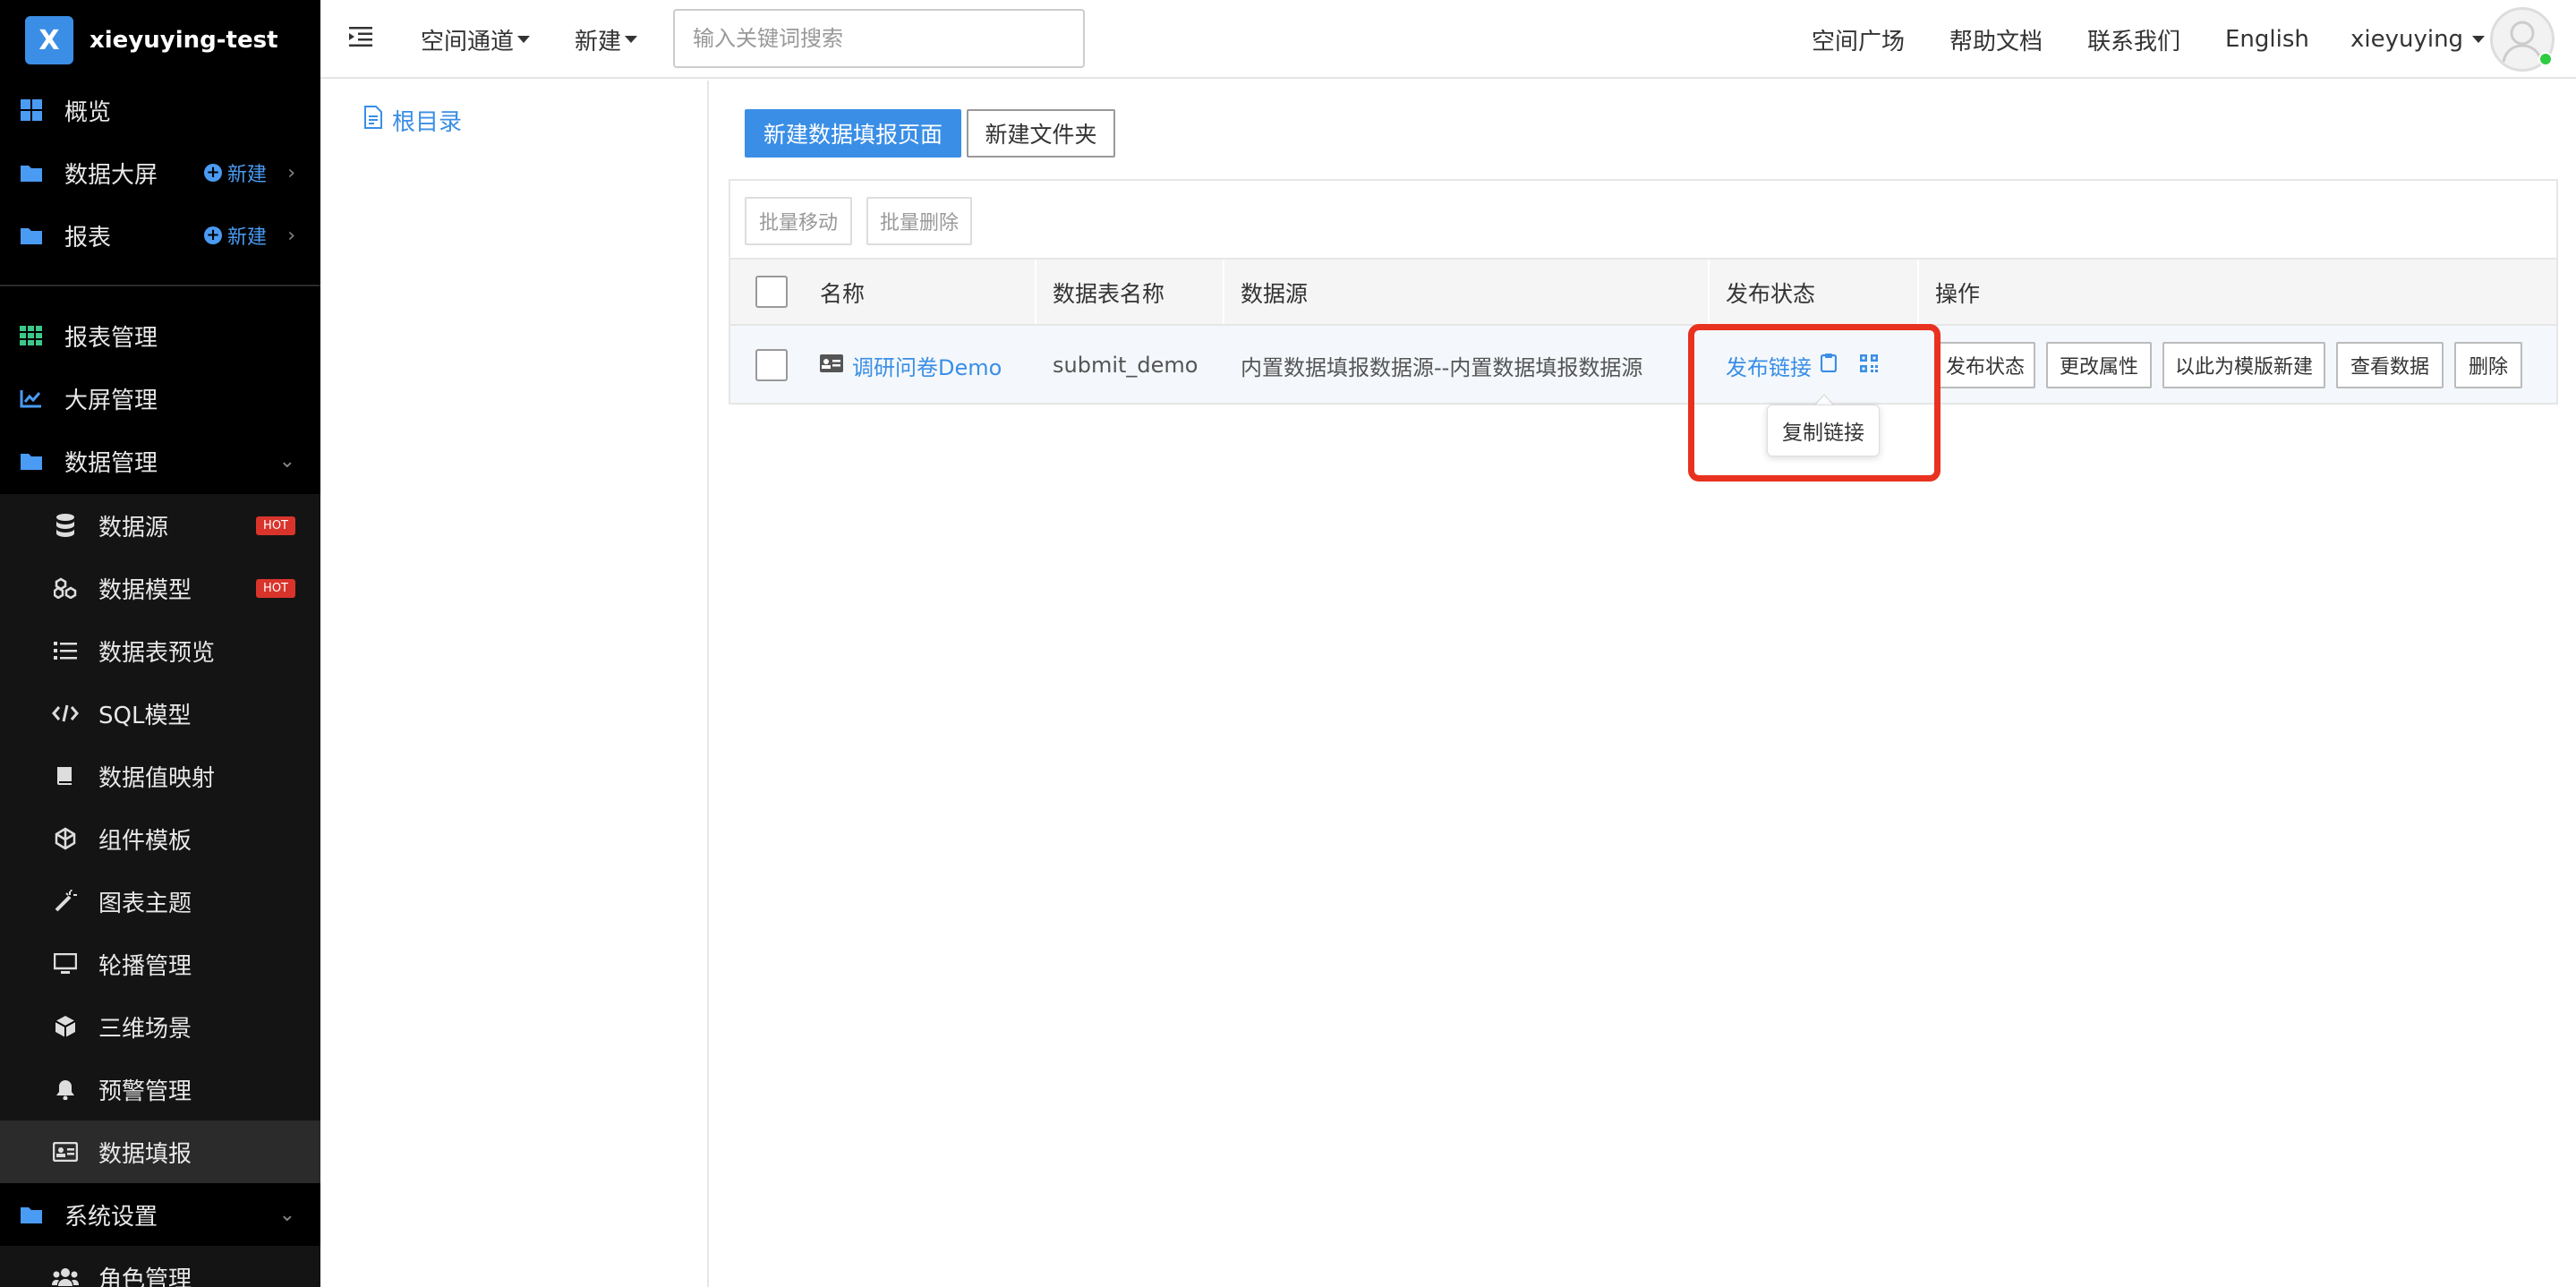 This screenshot has height=1287, width=2576. What do you see at coordinates (2488, 365) in the screenshot?
I see `delete-button: 删除` at bounding box center [2488, 365].